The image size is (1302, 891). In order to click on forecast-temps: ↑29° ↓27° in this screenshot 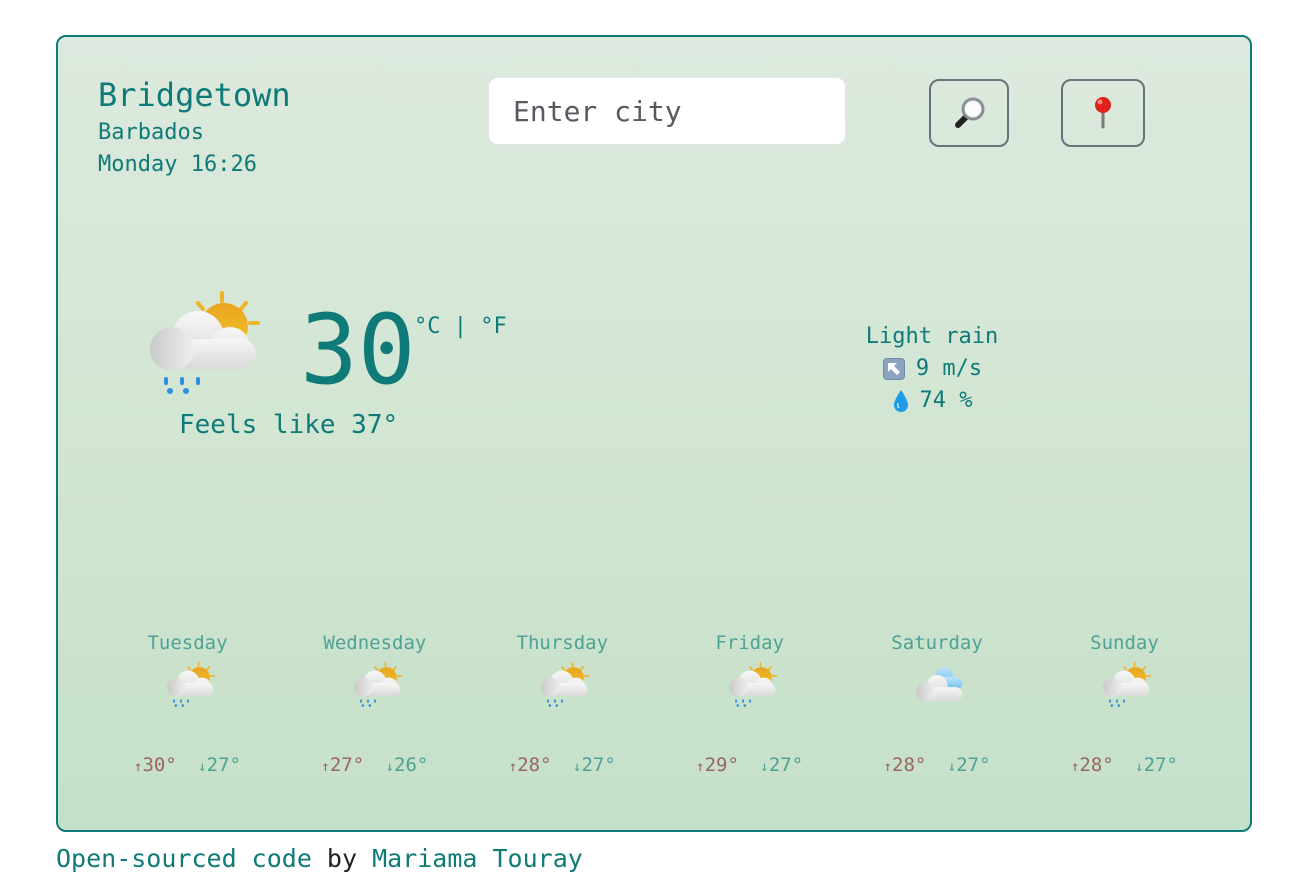, I will do `click(749, 766)`.